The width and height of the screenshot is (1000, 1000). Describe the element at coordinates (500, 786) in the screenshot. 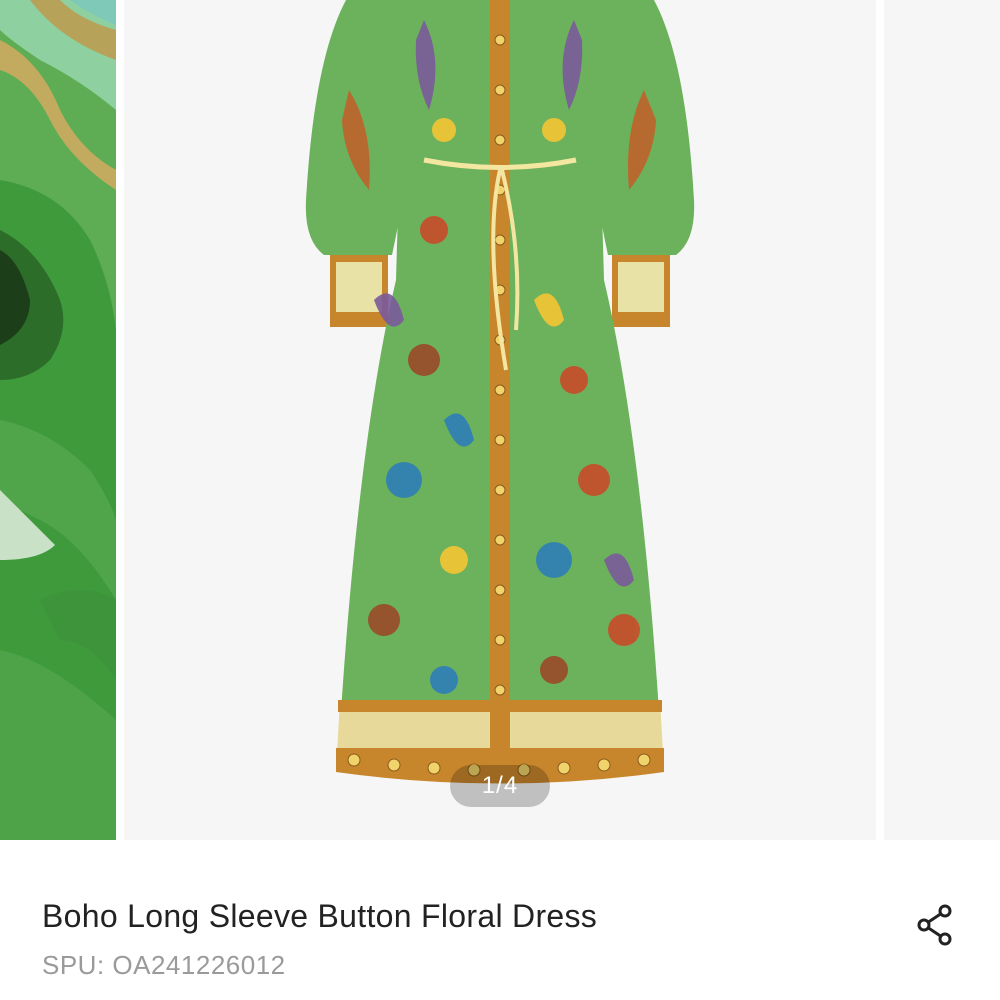

I see `gallery-page-indicator: 1/4` at that location.